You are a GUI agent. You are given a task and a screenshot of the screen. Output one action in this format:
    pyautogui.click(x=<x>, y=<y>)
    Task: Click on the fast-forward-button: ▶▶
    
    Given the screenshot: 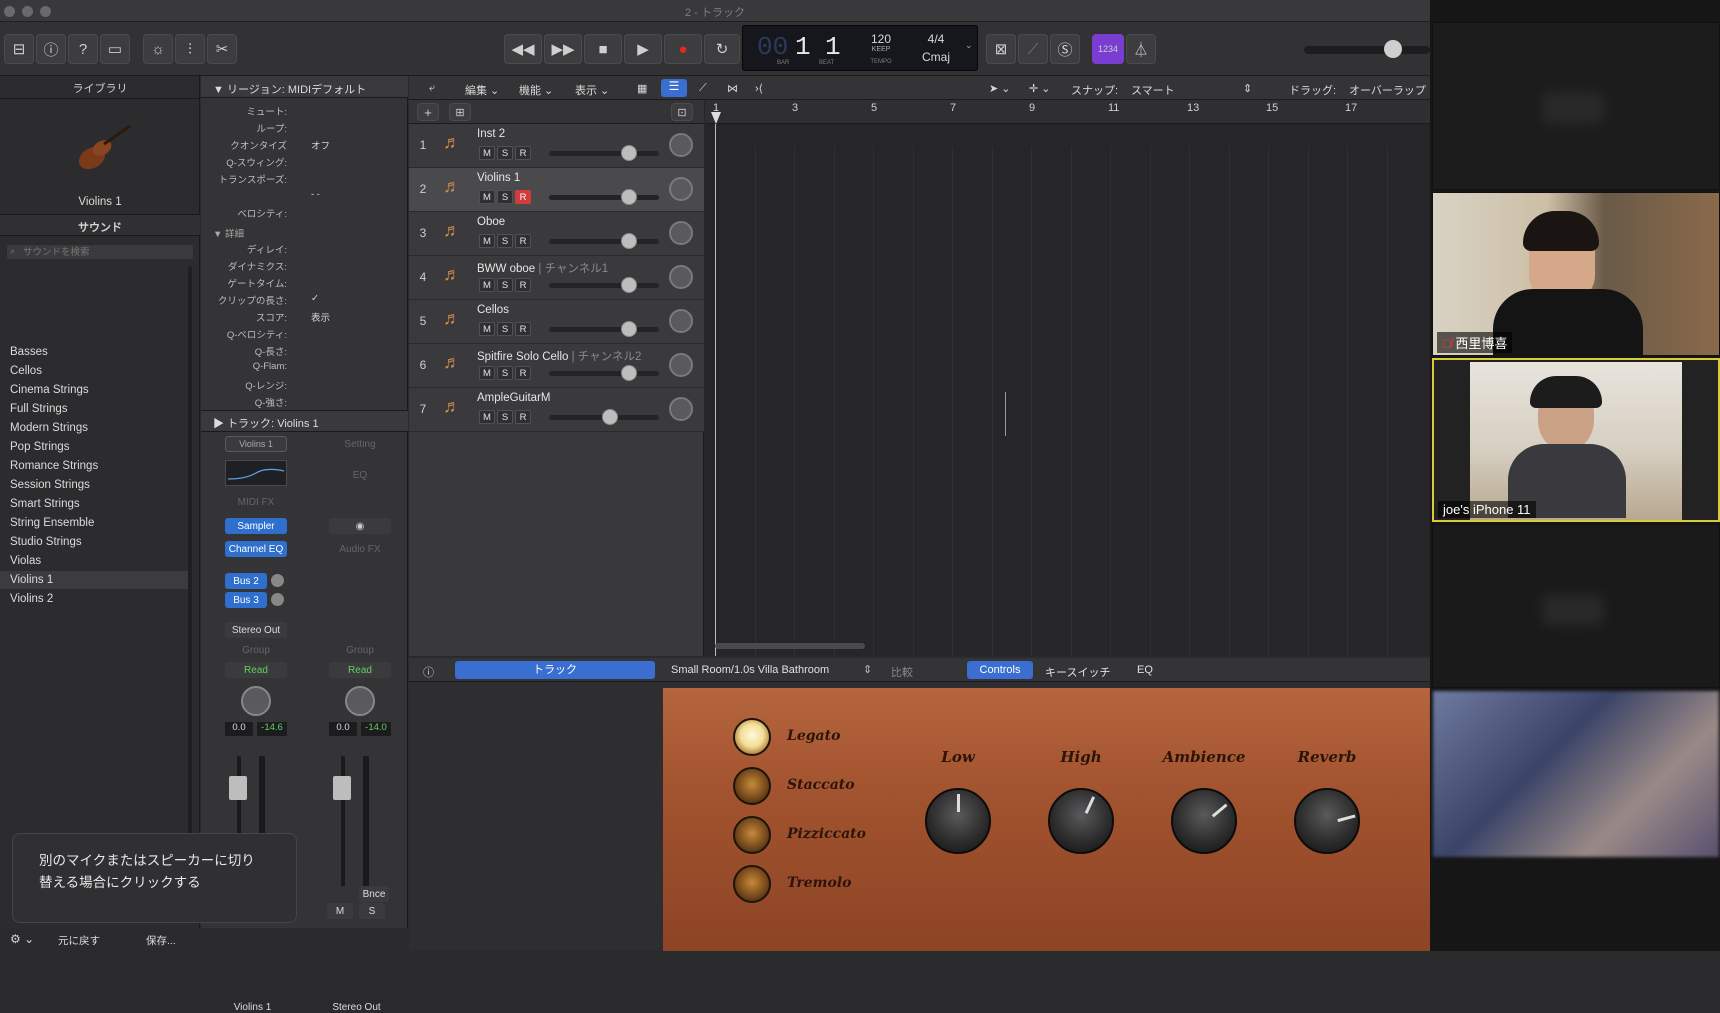 What is the action you would take?
    pyautogui.click(x=563, y=49)
    